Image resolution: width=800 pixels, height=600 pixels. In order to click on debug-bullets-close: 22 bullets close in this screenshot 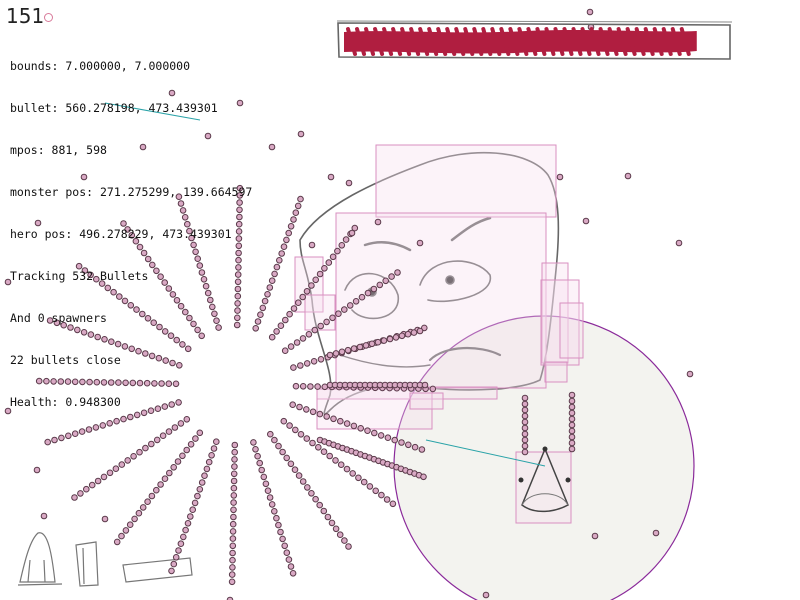, I will do `click(65, 360)`.